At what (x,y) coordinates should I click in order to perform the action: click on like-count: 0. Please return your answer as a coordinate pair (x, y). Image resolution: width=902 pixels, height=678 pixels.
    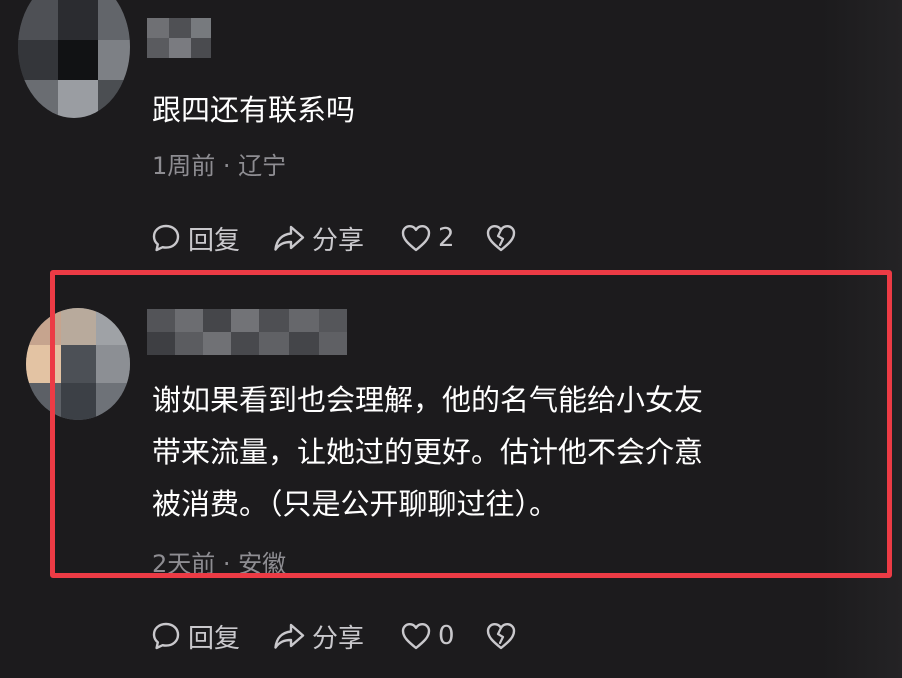
    Looking at the image, I should click on (446, 636).